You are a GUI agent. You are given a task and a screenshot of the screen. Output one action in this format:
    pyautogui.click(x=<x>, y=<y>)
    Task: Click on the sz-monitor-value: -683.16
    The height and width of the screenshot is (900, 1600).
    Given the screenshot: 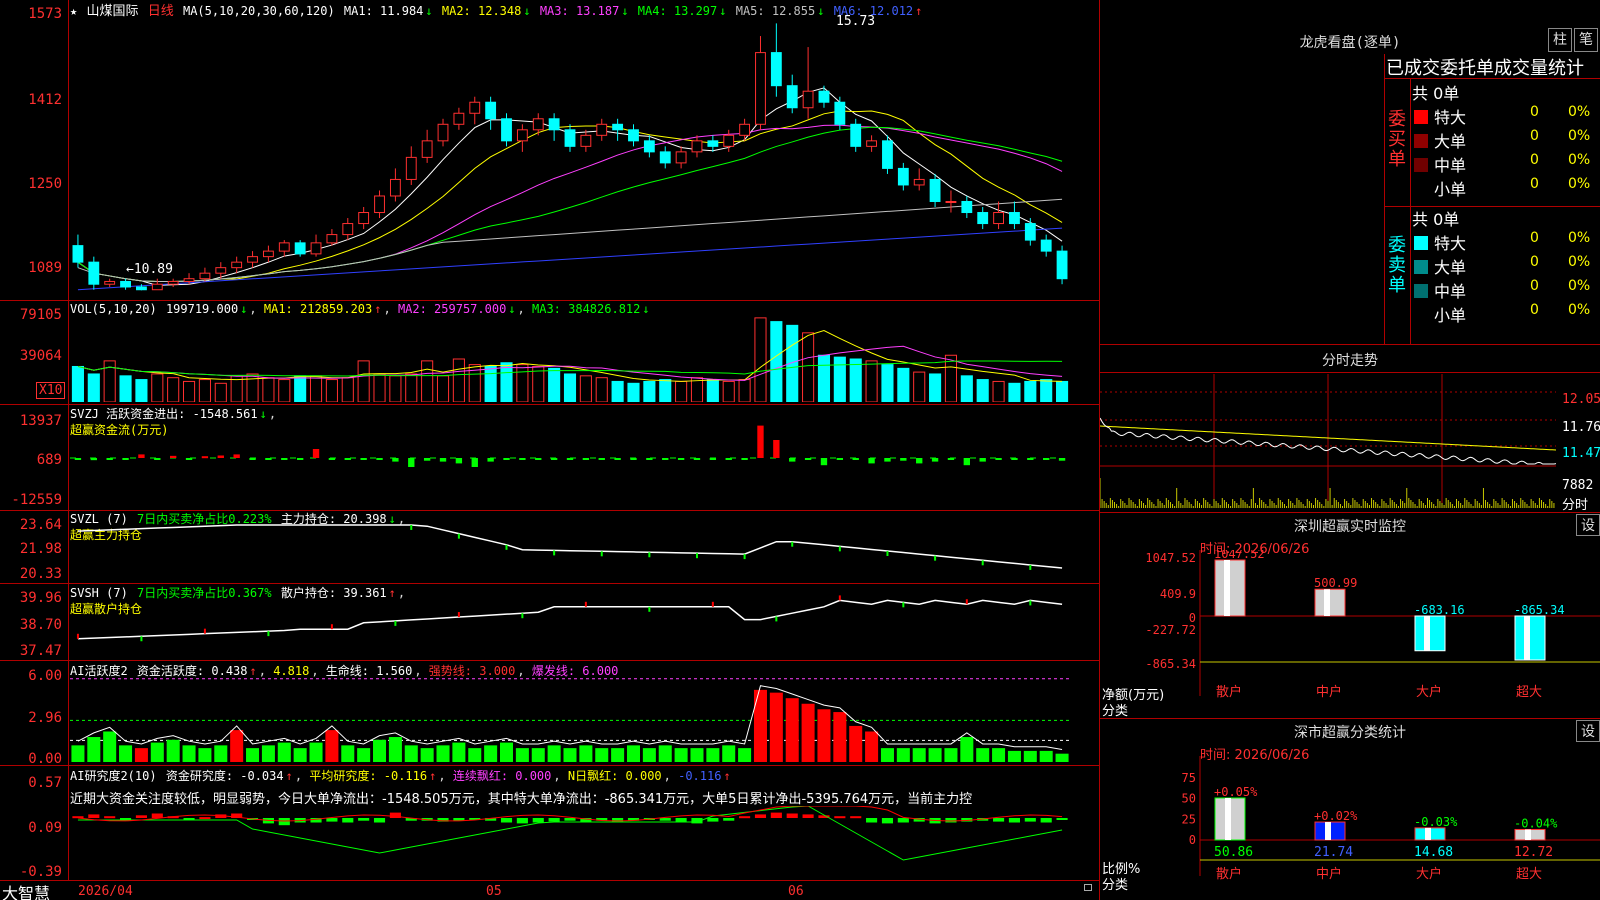 What is the action you would take?
    pyautogui.click(x=1439, y=610)
    